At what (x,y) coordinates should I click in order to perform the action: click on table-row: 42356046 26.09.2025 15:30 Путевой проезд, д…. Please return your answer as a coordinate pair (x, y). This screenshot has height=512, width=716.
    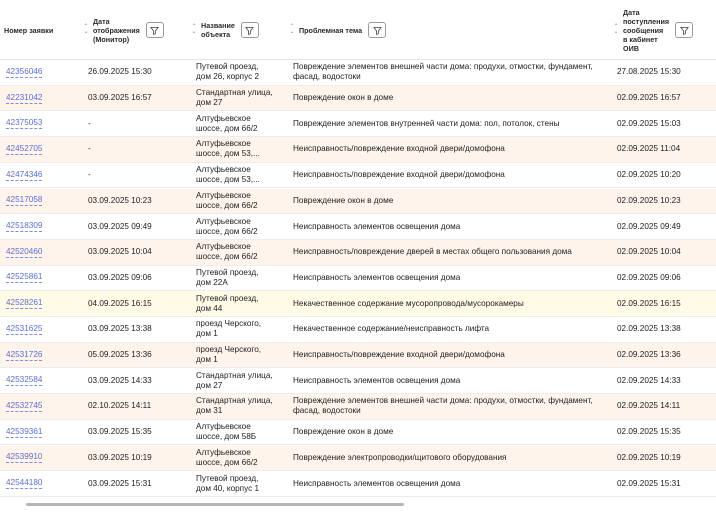
    Looking at the image, I should click on (358, 73).